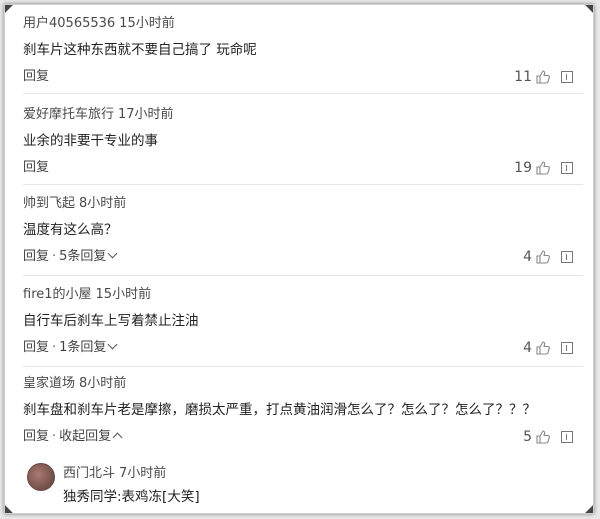 The width and height of the screenshot is (600, 519). I want to click on comment-text: 刹车片这种东西就不要自己搞了 玩命呢, so click(140, 50).